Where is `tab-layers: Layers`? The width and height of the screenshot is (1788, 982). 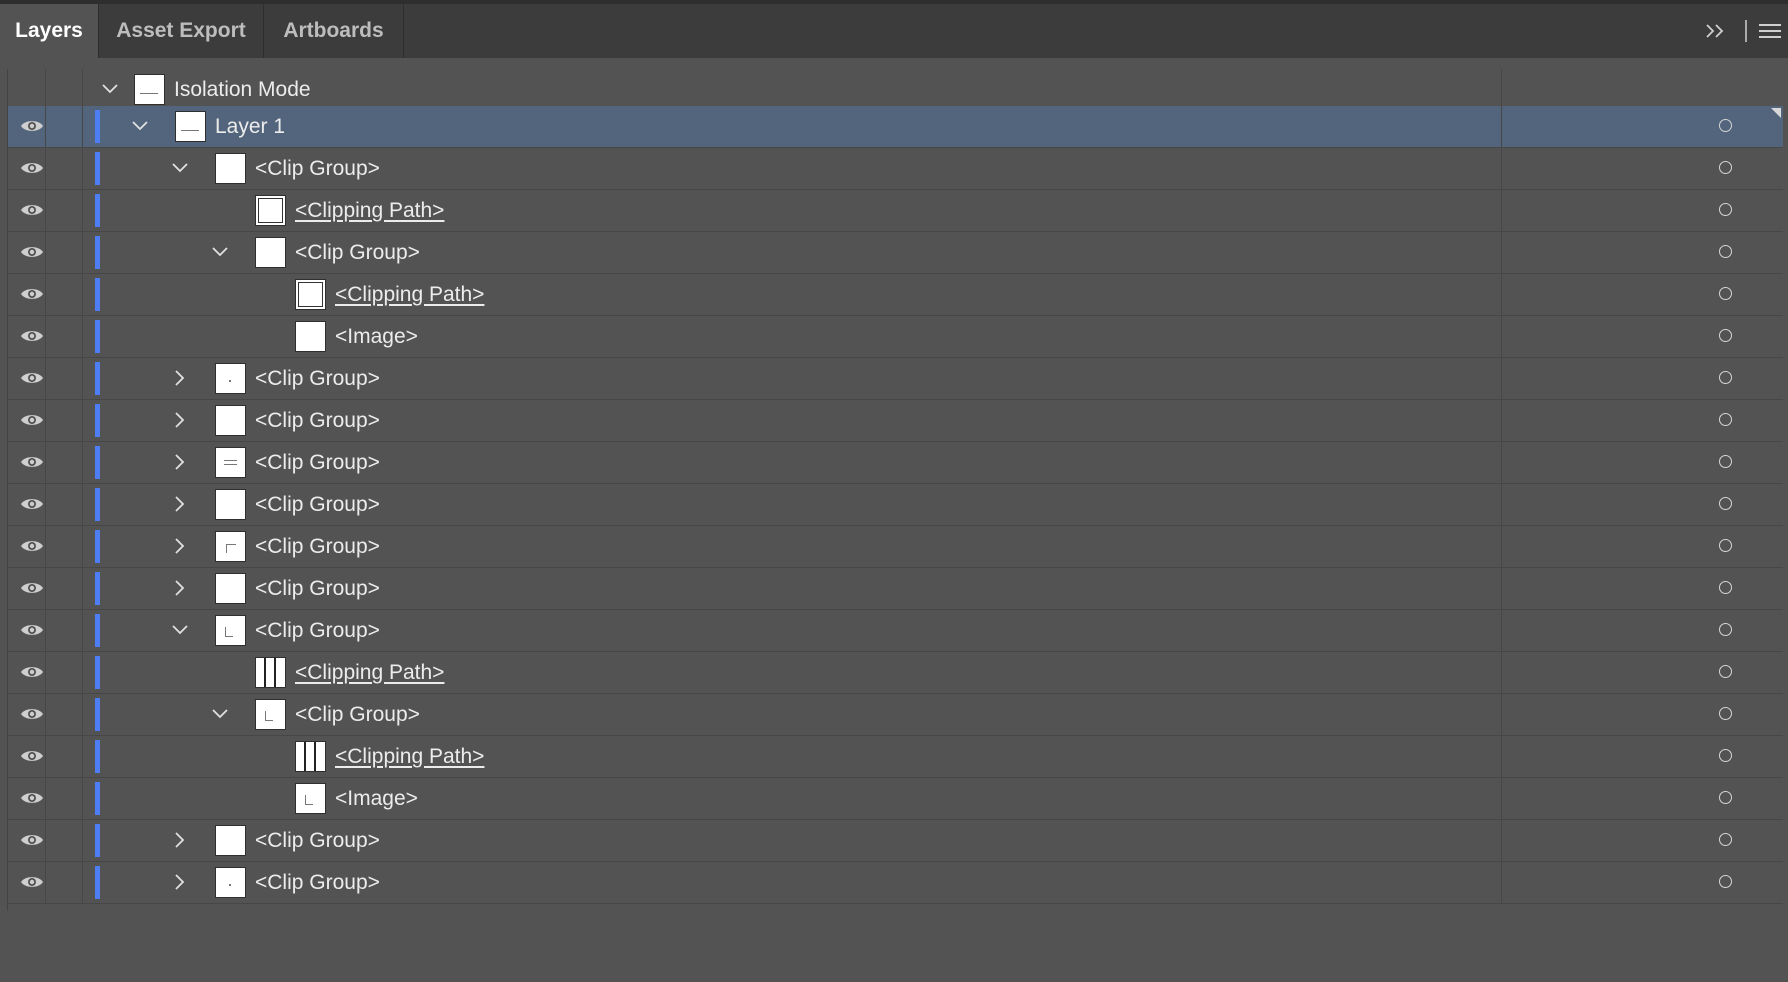 tab-layers: Layers is located at coordinates (49, 31).